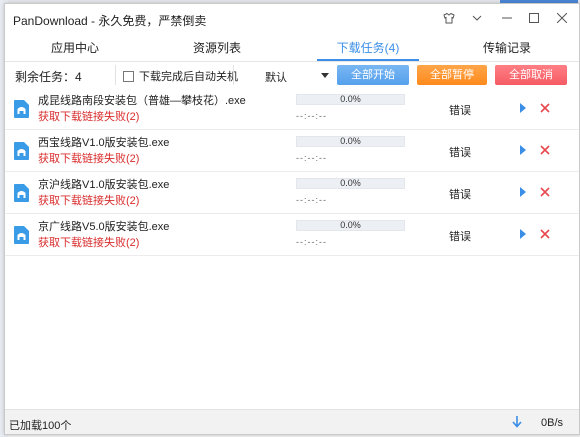  I want to click on task-toolbar: 剩余任务：4 下载完成后自动关机 默认 全部开始 全部暂停 全部取消, so click(292, 75).